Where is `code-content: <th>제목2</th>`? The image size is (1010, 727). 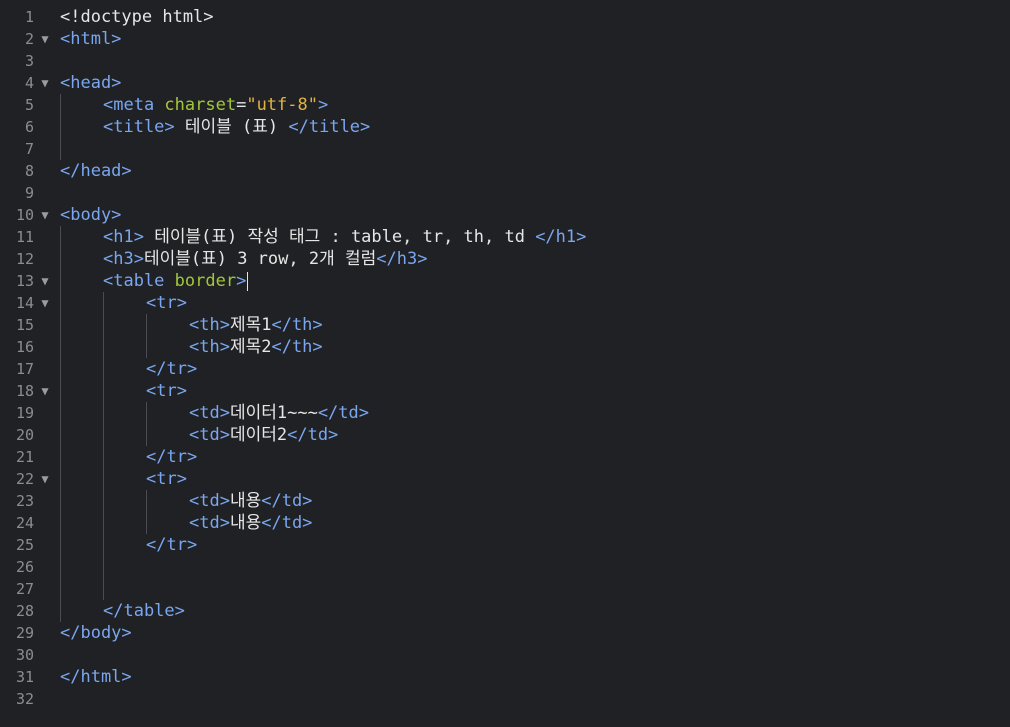
code-content: <th>제목2</th> is located at coordinates (256, 347).